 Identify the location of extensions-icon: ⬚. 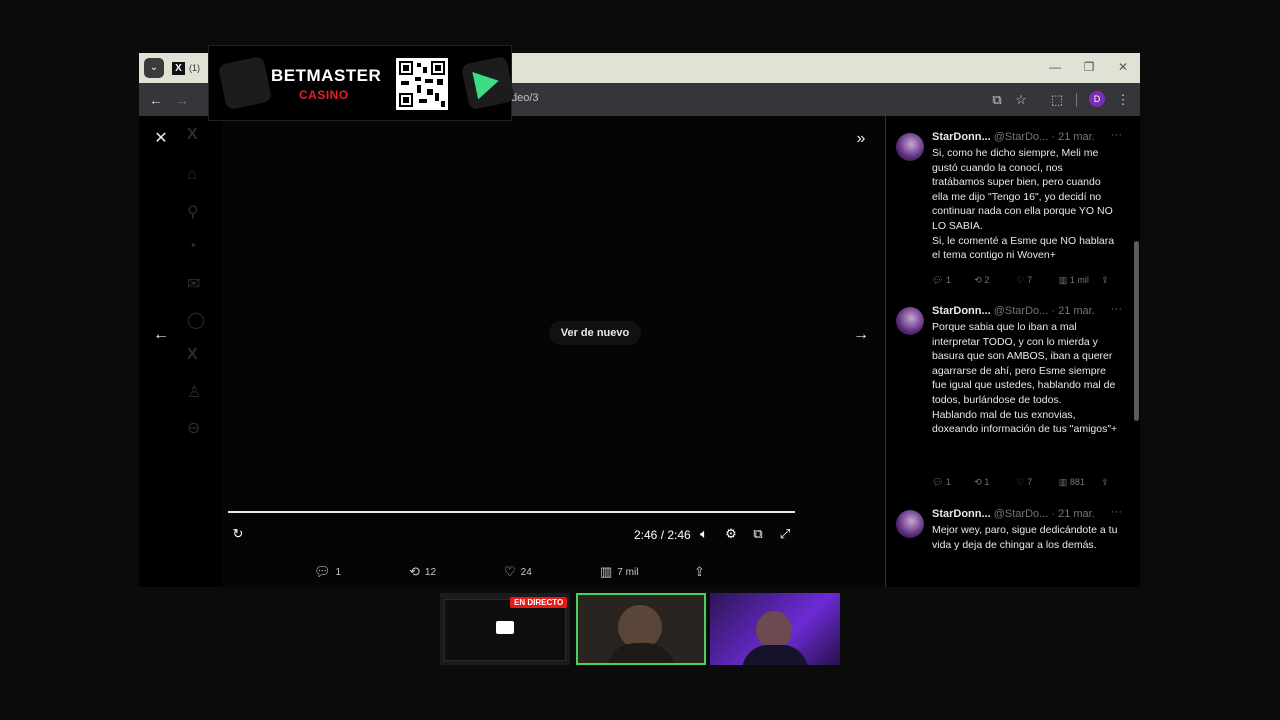
(1057, 100).